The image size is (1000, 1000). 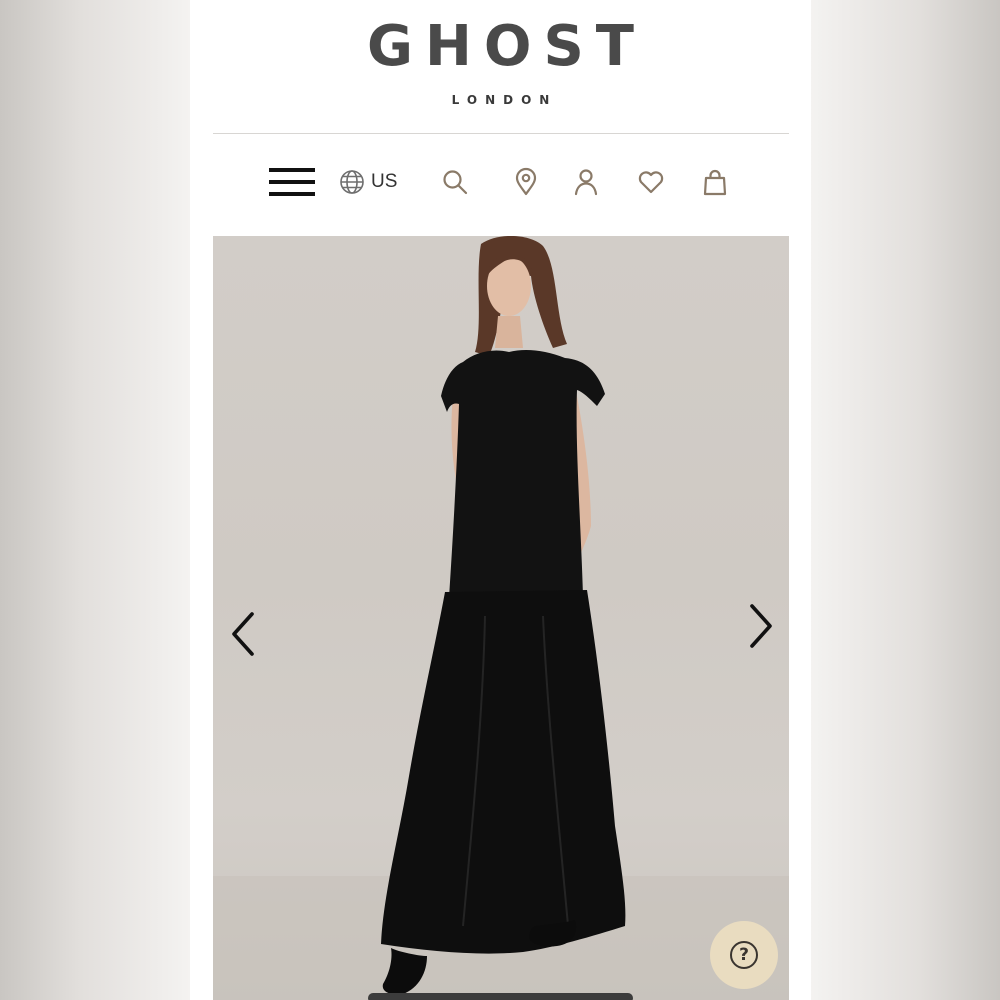 What do you see at coordinates (504, 100) in the screenshot?
I see `brand-subtitle: LONDON` at bounding box center [504, 100].